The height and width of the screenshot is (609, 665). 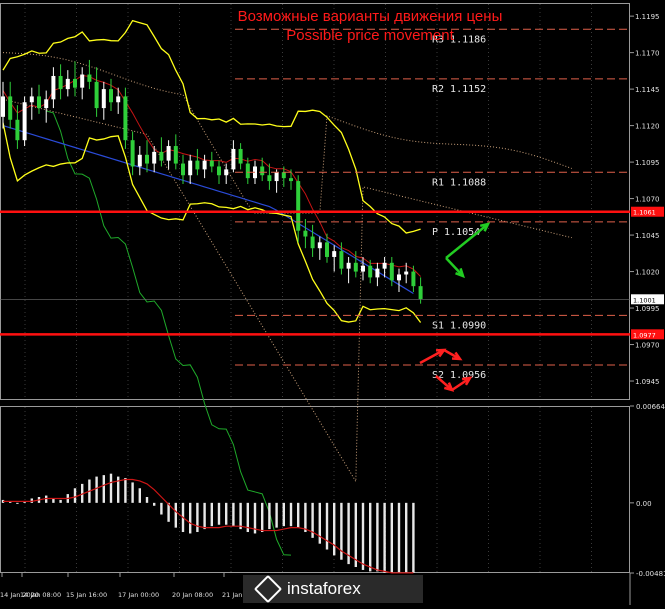 I want to click on pivot-label-r1: R1 1.1088, so click(x=459, y=182).